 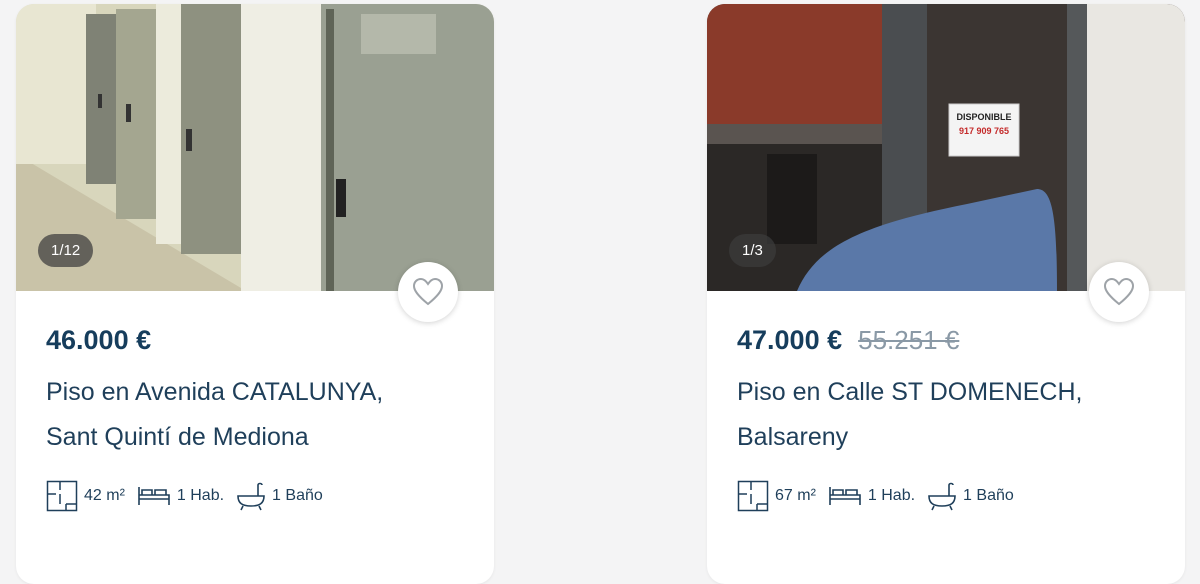 What do you see at coordinates (909, 340) in the screenshot?
I see `listing-old-price: 55.251 €` at bounding box center [909, 340].